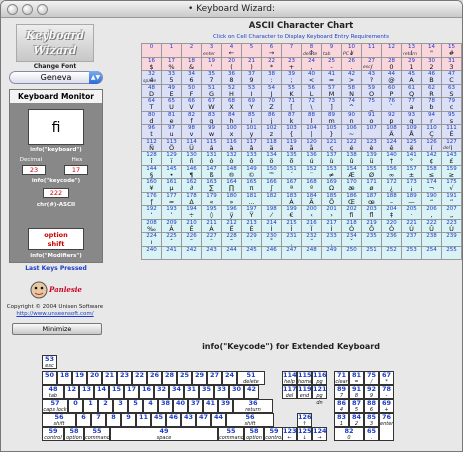  I want to click on ascii-cell-190: 190 “, so click(432, 199).